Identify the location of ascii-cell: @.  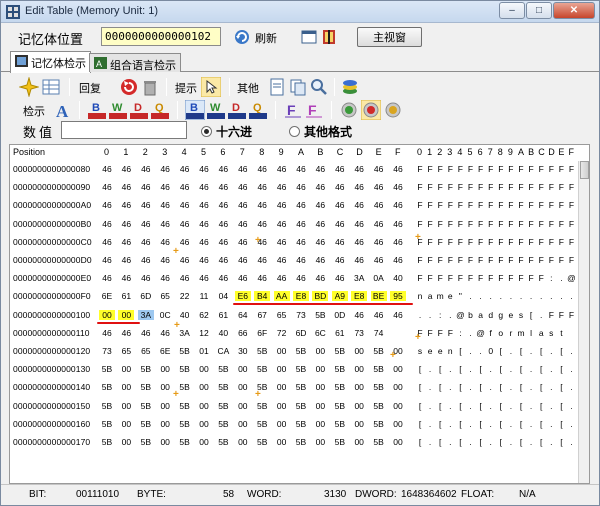
(481, 333).